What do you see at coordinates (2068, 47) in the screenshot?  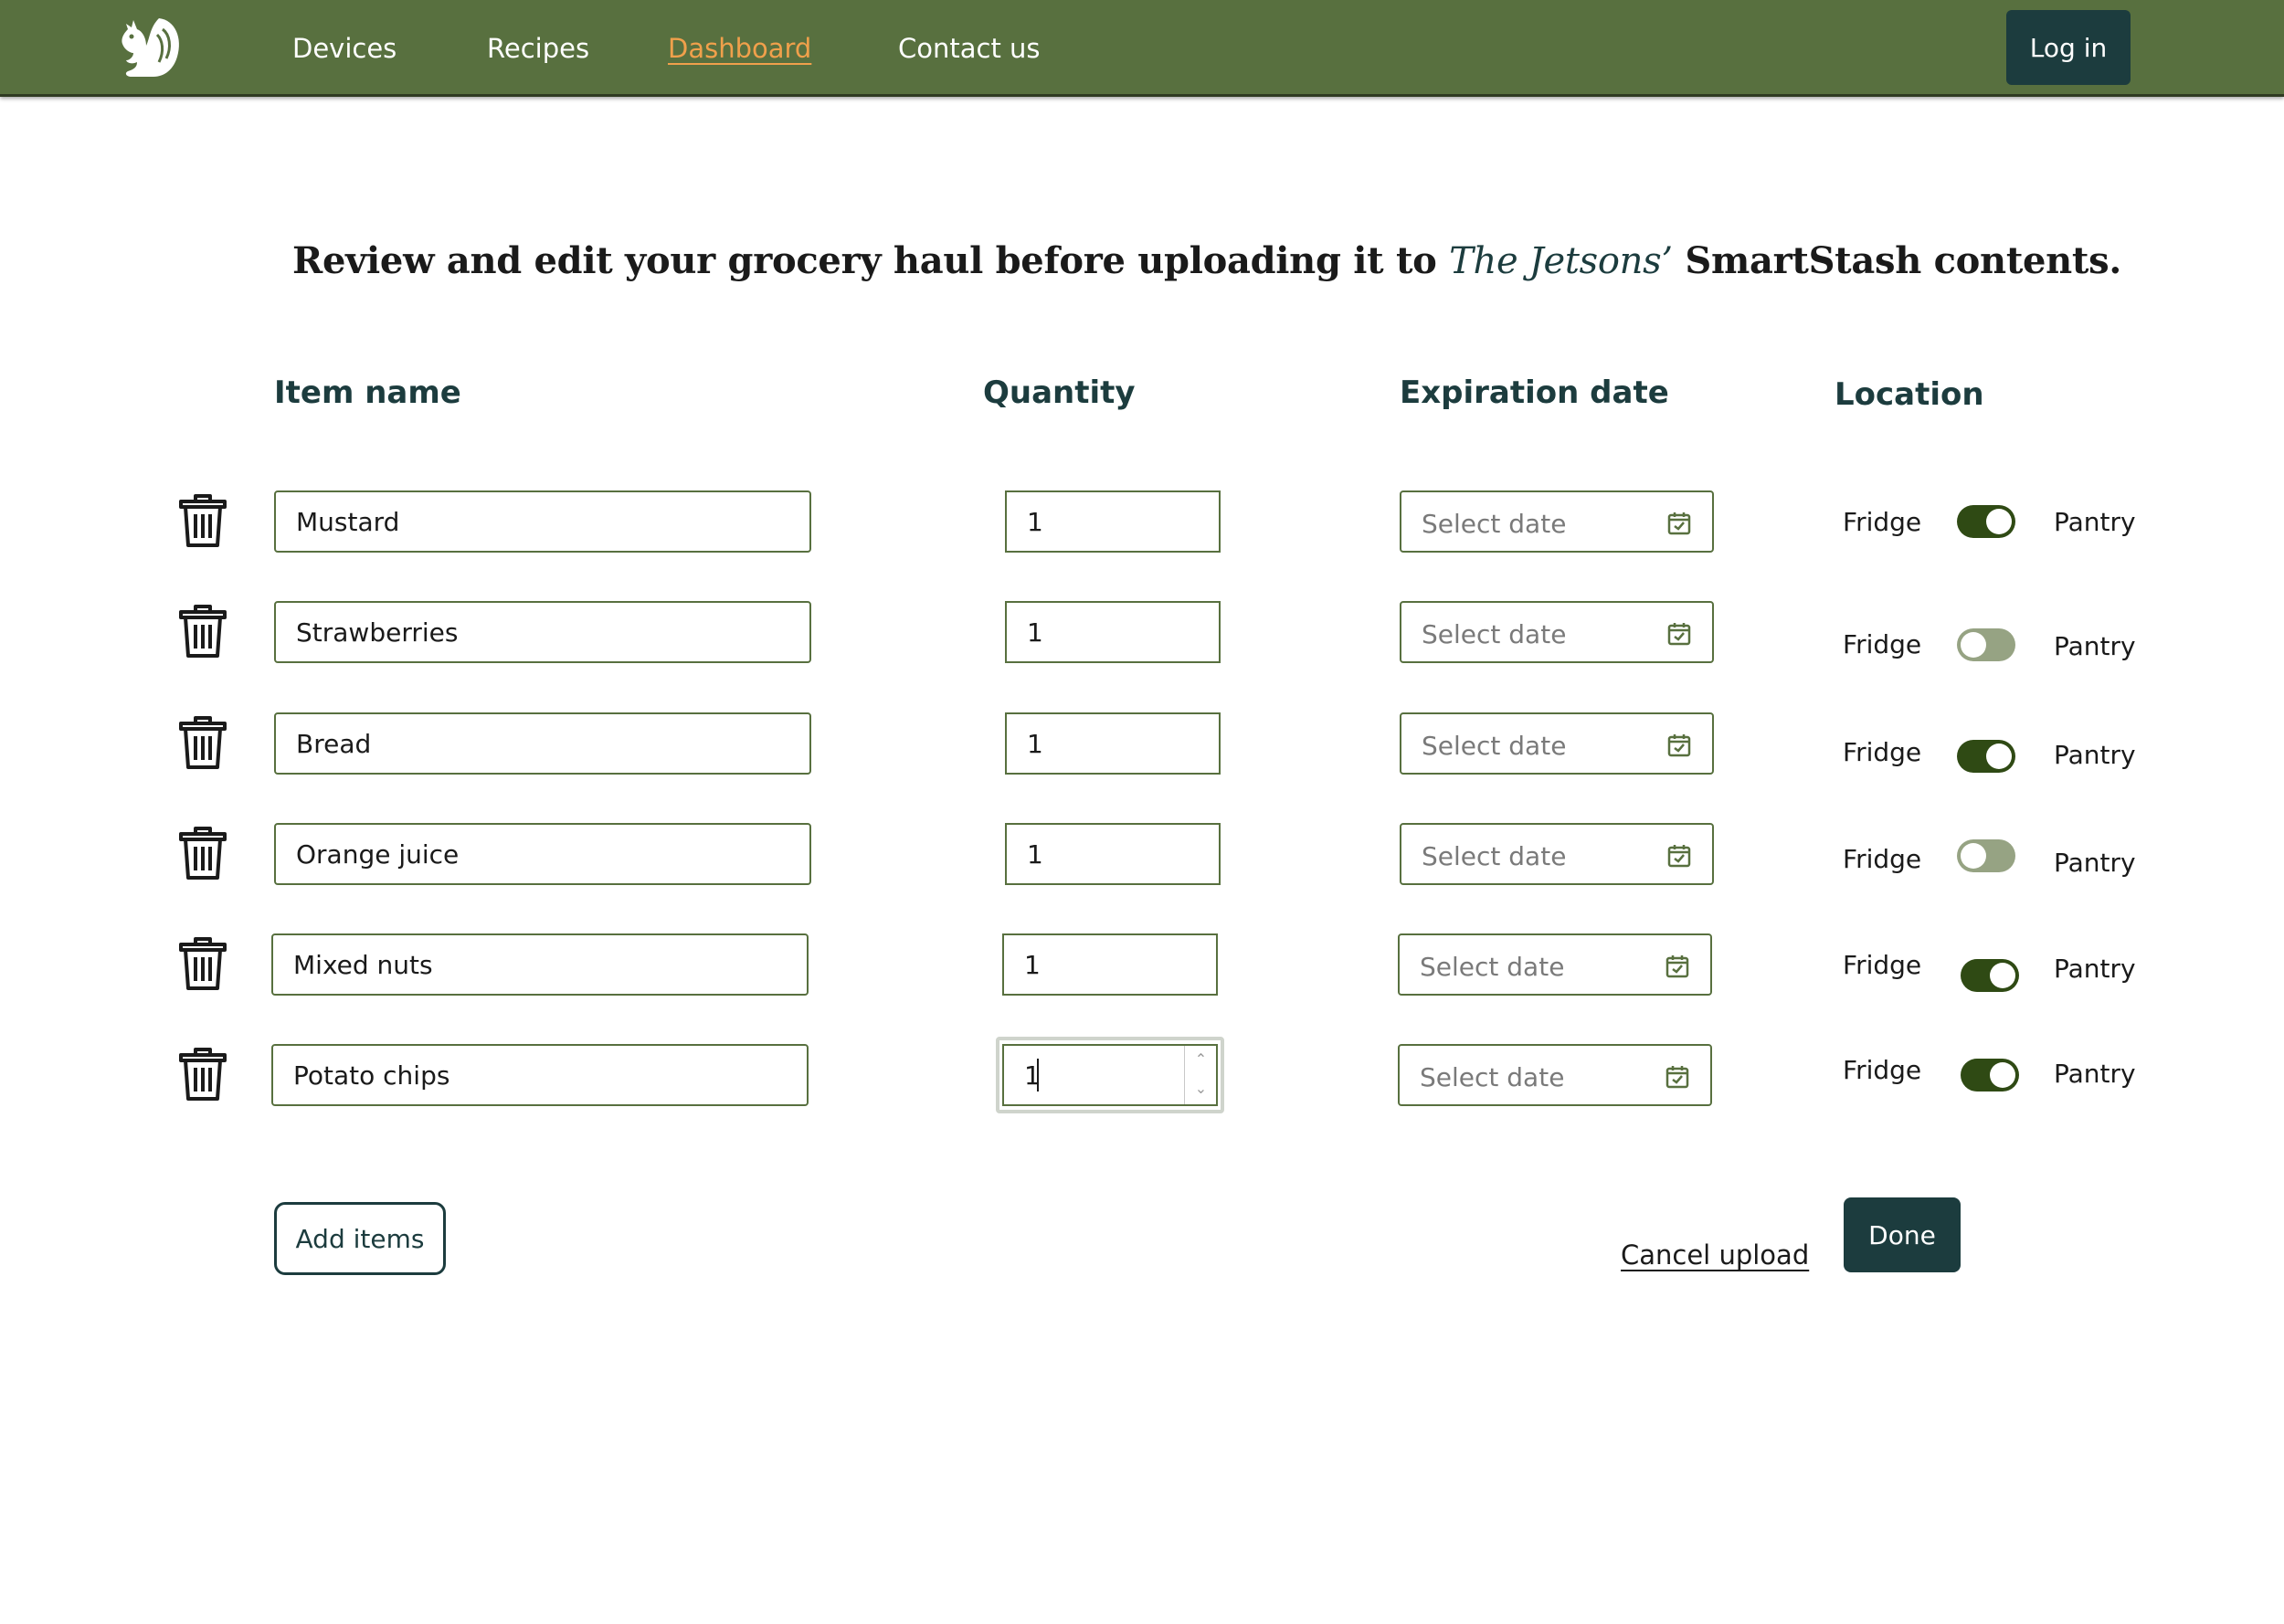 I see `login-button: Log in` at bounding box center [2068, 47].